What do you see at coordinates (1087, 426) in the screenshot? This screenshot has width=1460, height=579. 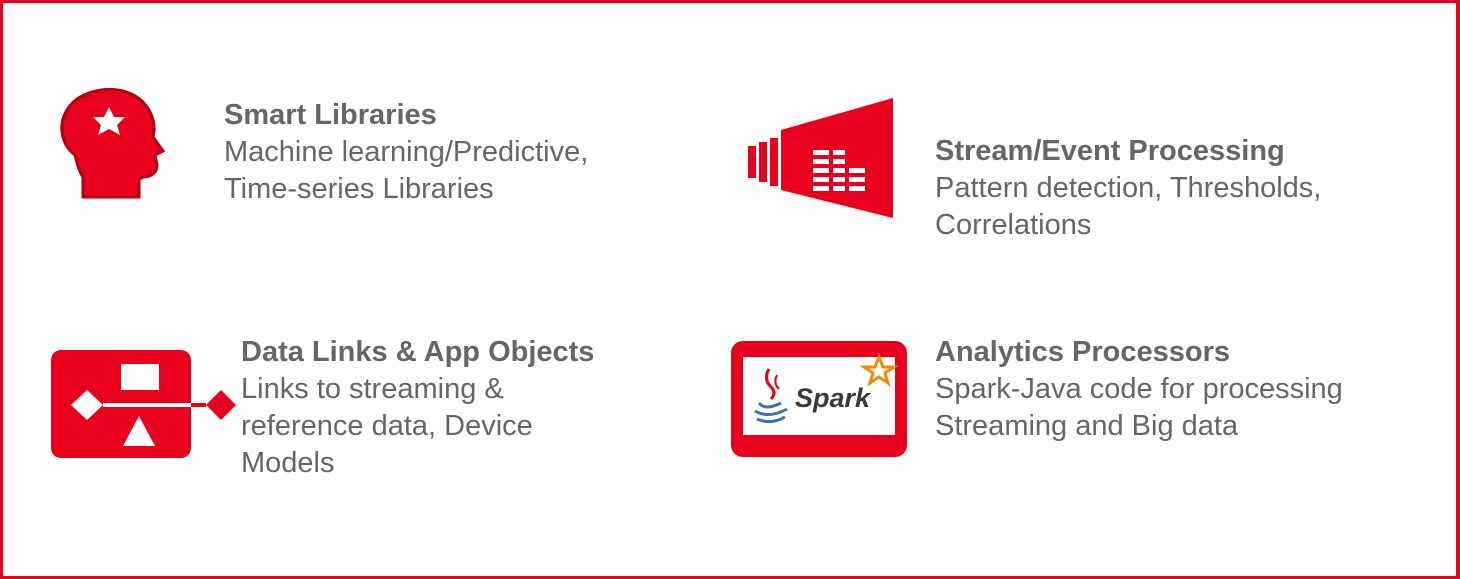 I see `feature-description-line: Streaming and Big data` at bounding box center [1087, 426].